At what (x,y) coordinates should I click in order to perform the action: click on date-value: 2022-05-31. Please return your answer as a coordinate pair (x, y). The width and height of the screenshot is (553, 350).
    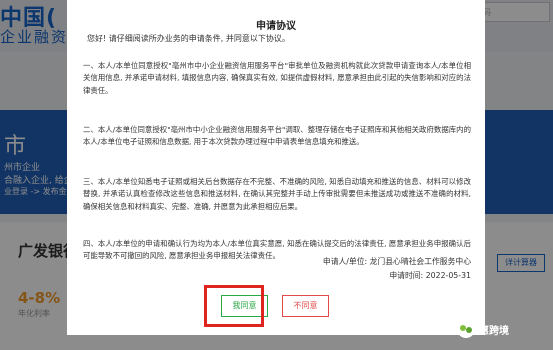
    Looking at the image, I should click on (448, 275).